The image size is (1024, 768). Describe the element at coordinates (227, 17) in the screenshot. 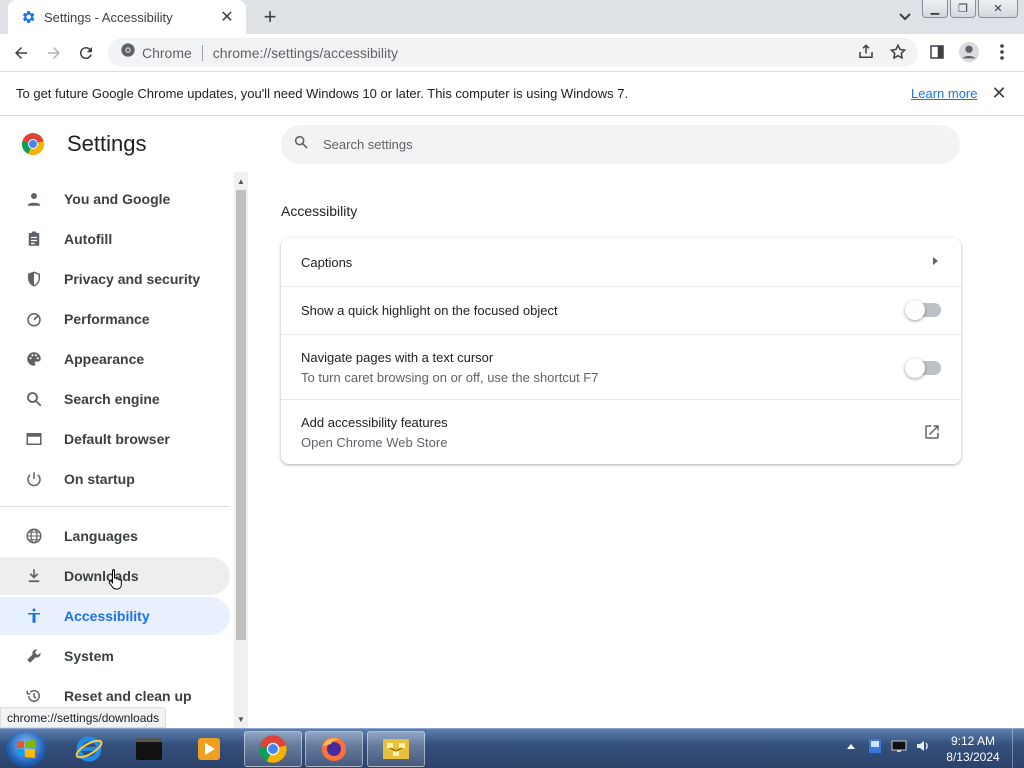

I see `close-tab-icon: ✕` at that location.